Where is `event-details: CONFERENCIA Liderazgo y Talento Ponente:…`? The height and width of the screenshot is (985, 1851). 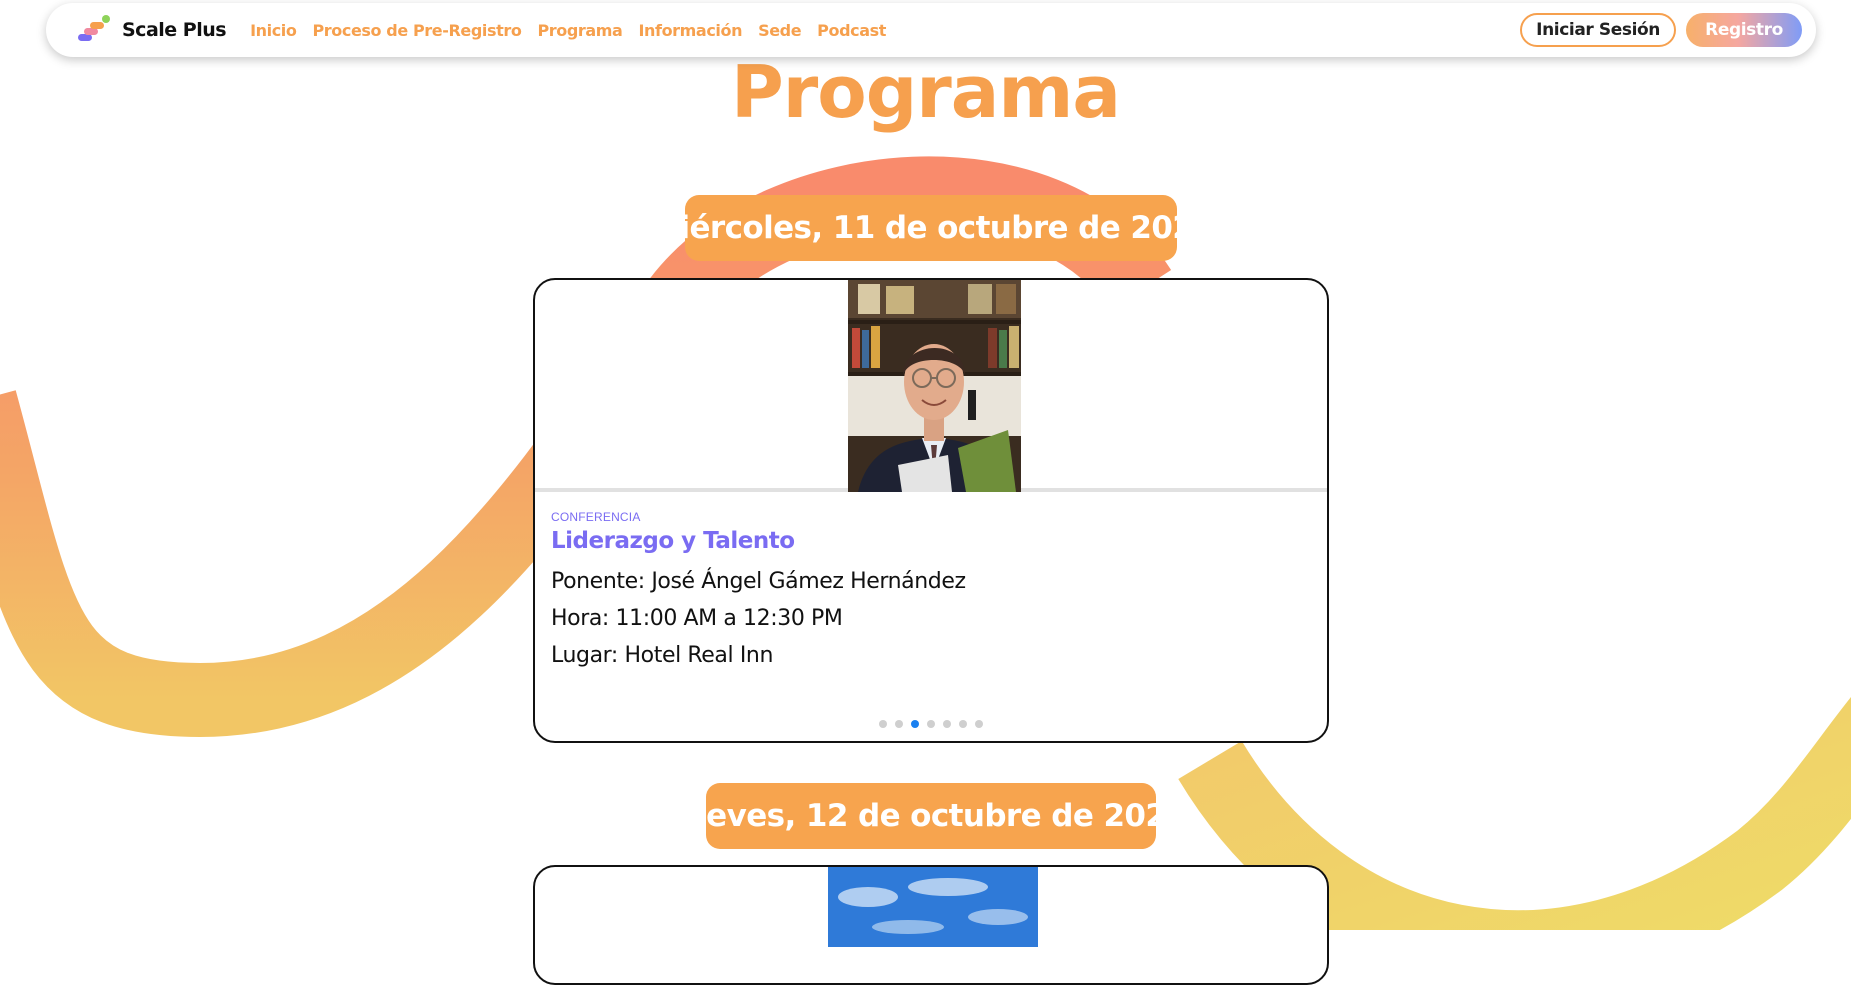
event-details: CONFERENCIA Liderazgo y Talento Ponente:… is located at coordinates (931, 580).